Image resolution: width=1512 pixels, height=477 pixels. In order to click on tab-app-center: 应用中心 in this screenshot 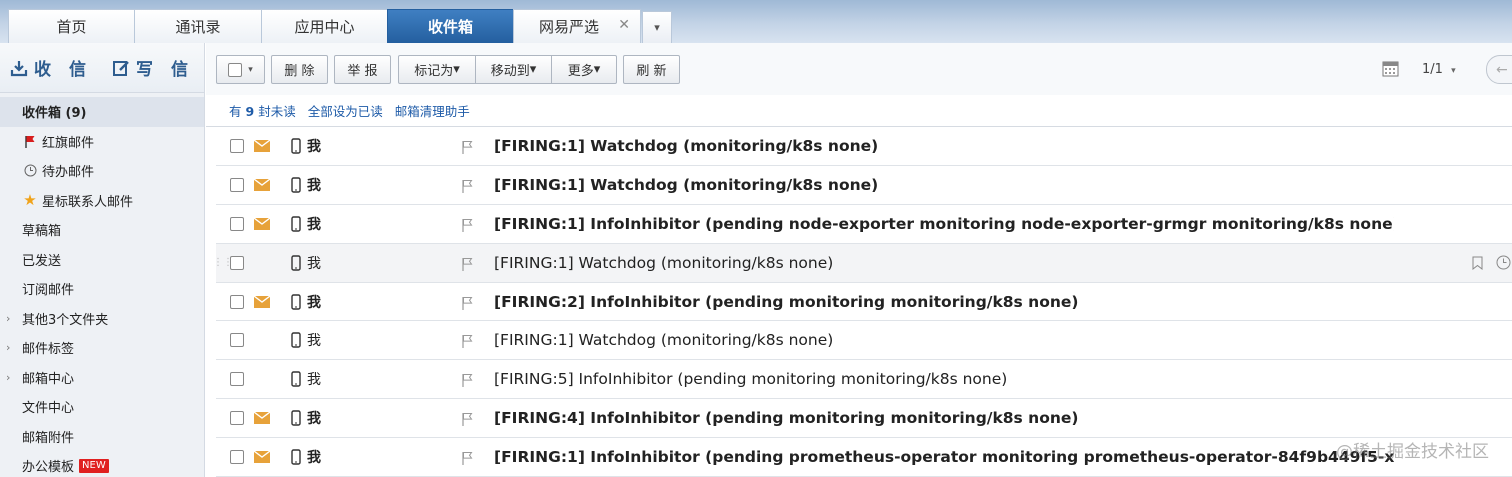, I will do `click(324, 26)`.